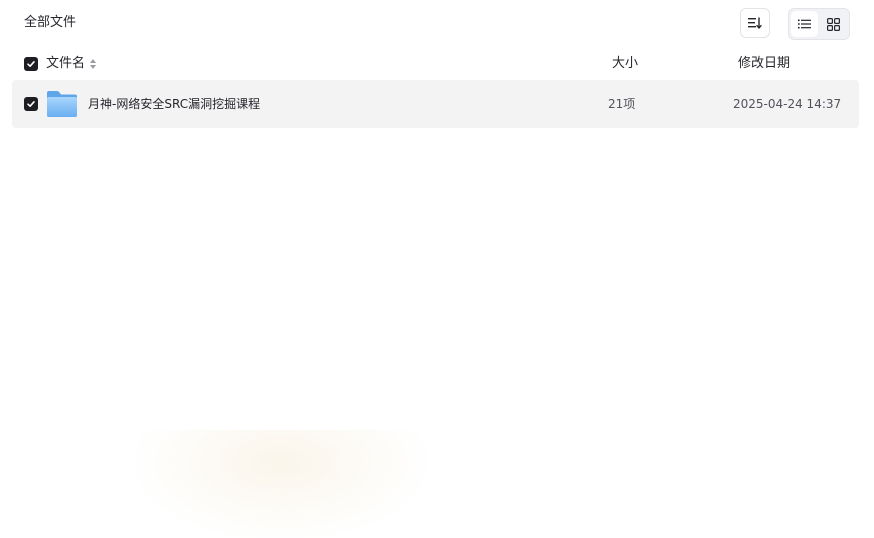 Image resolution: width=874 pixels, height=538 pixels. I want to click on file-name: 月神-网络安全SRC漏洞挖掘课程, so click(174, 104).